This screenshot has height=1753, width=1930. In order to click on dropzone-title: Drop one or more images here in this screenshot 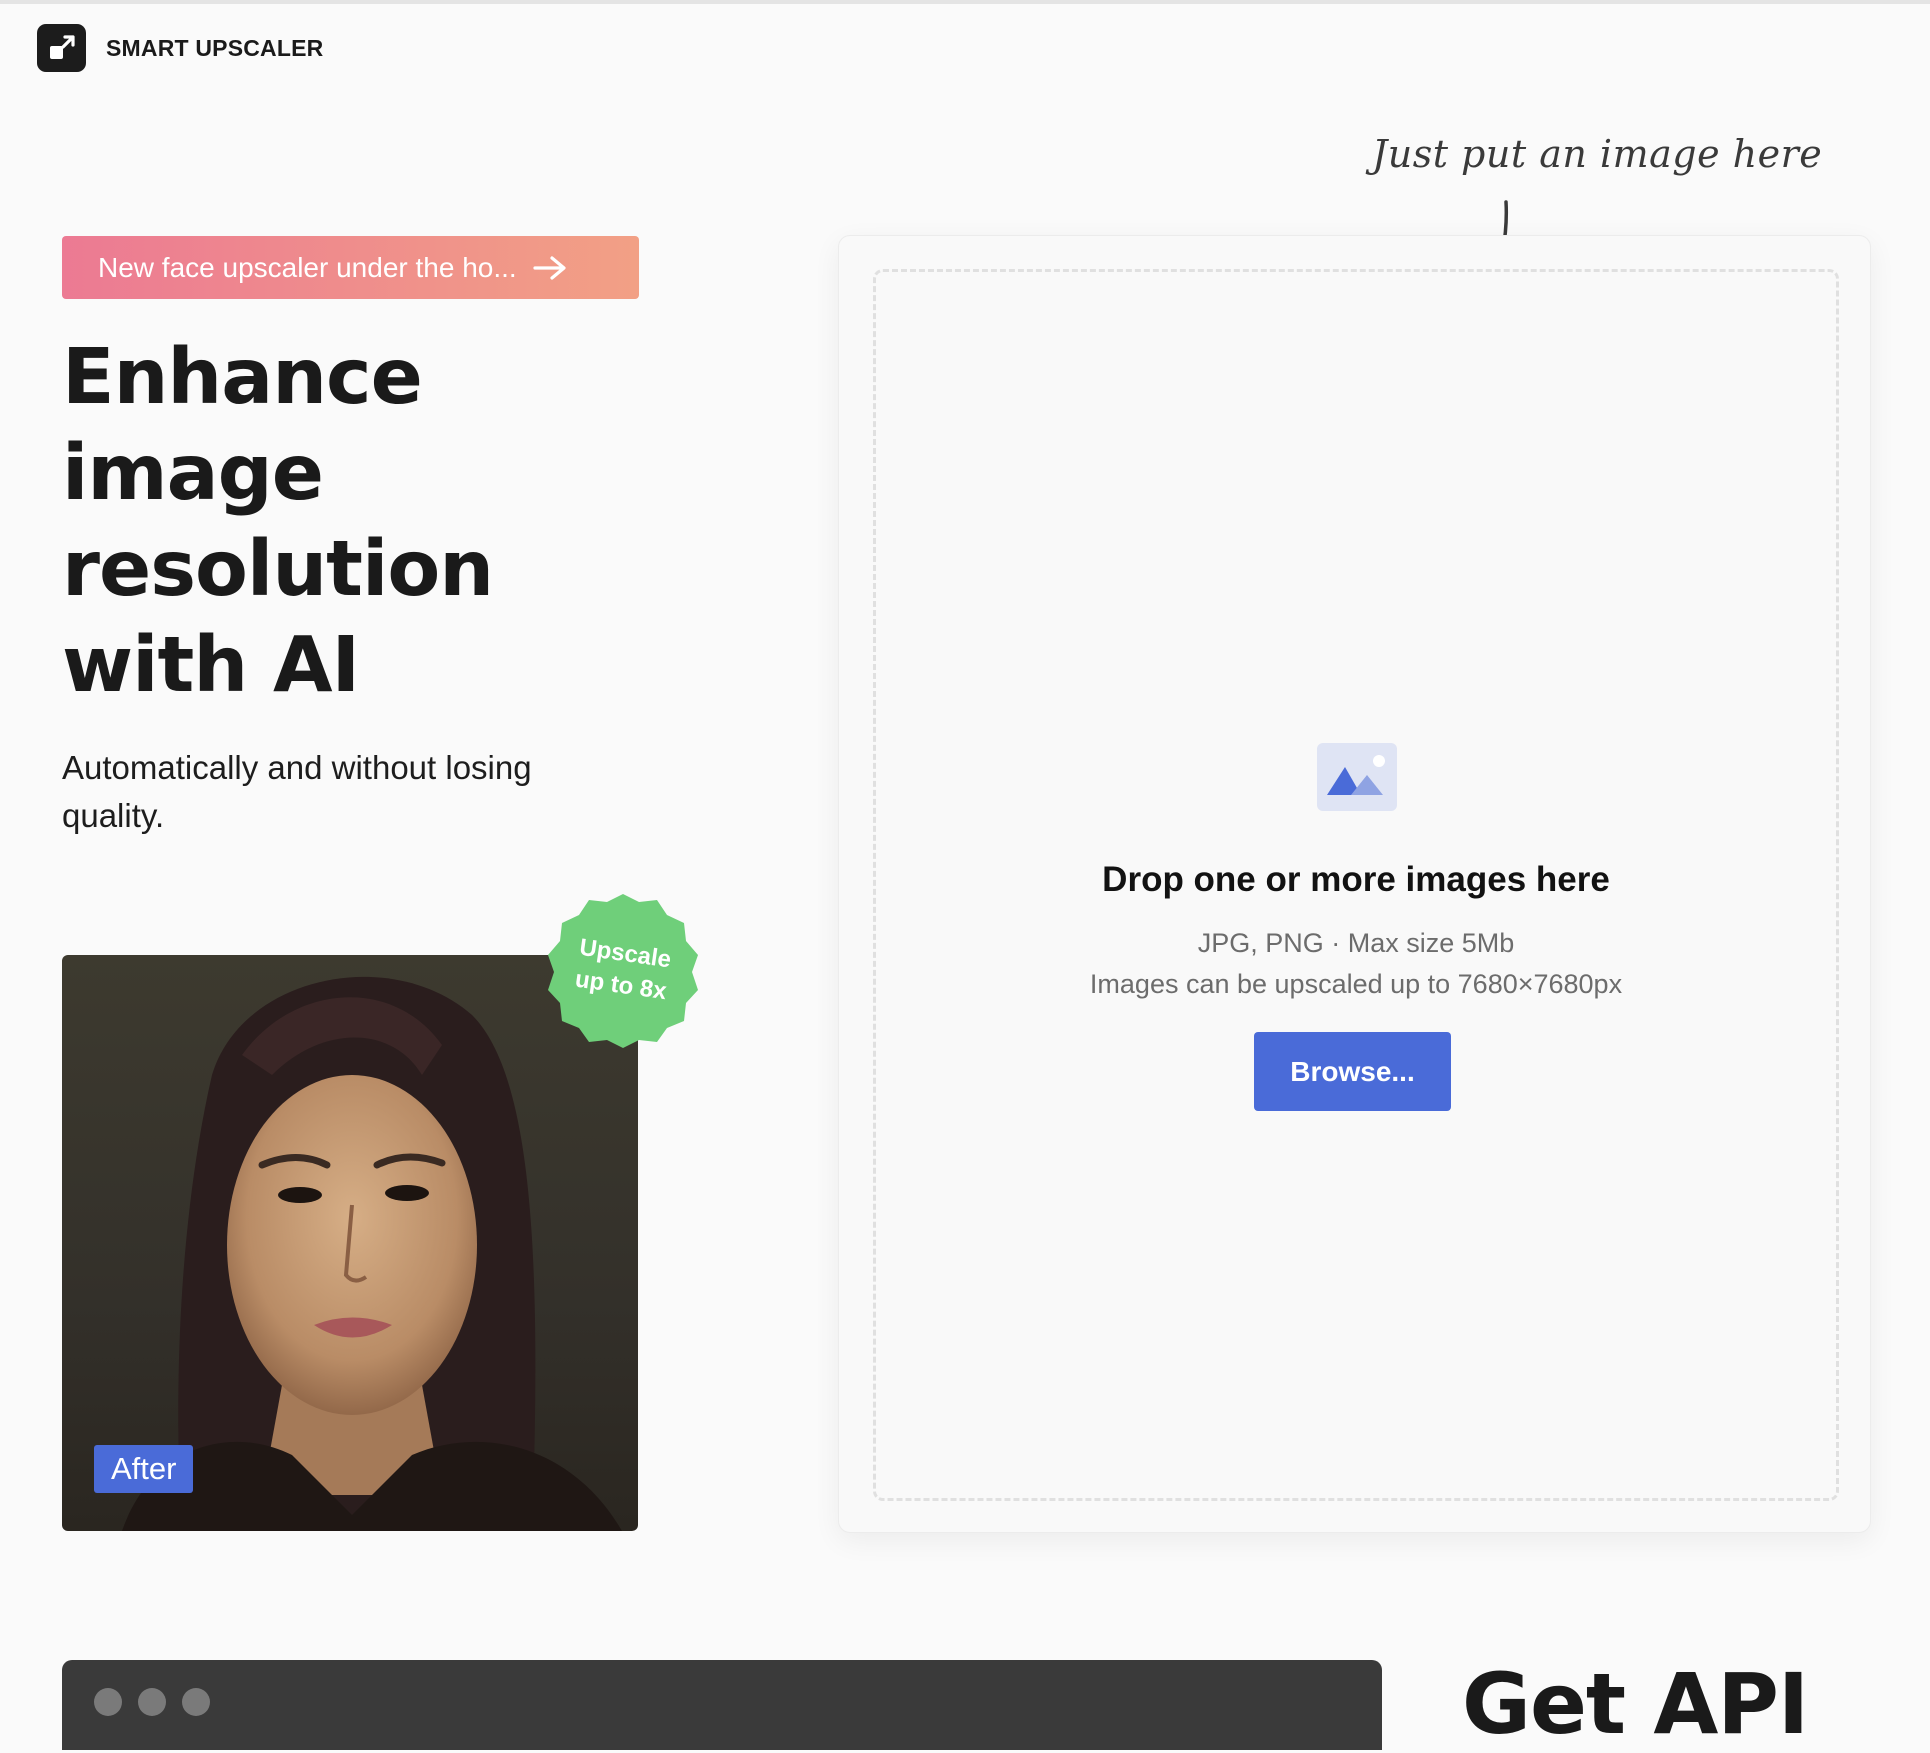, I will do `click(1356, 879)`.